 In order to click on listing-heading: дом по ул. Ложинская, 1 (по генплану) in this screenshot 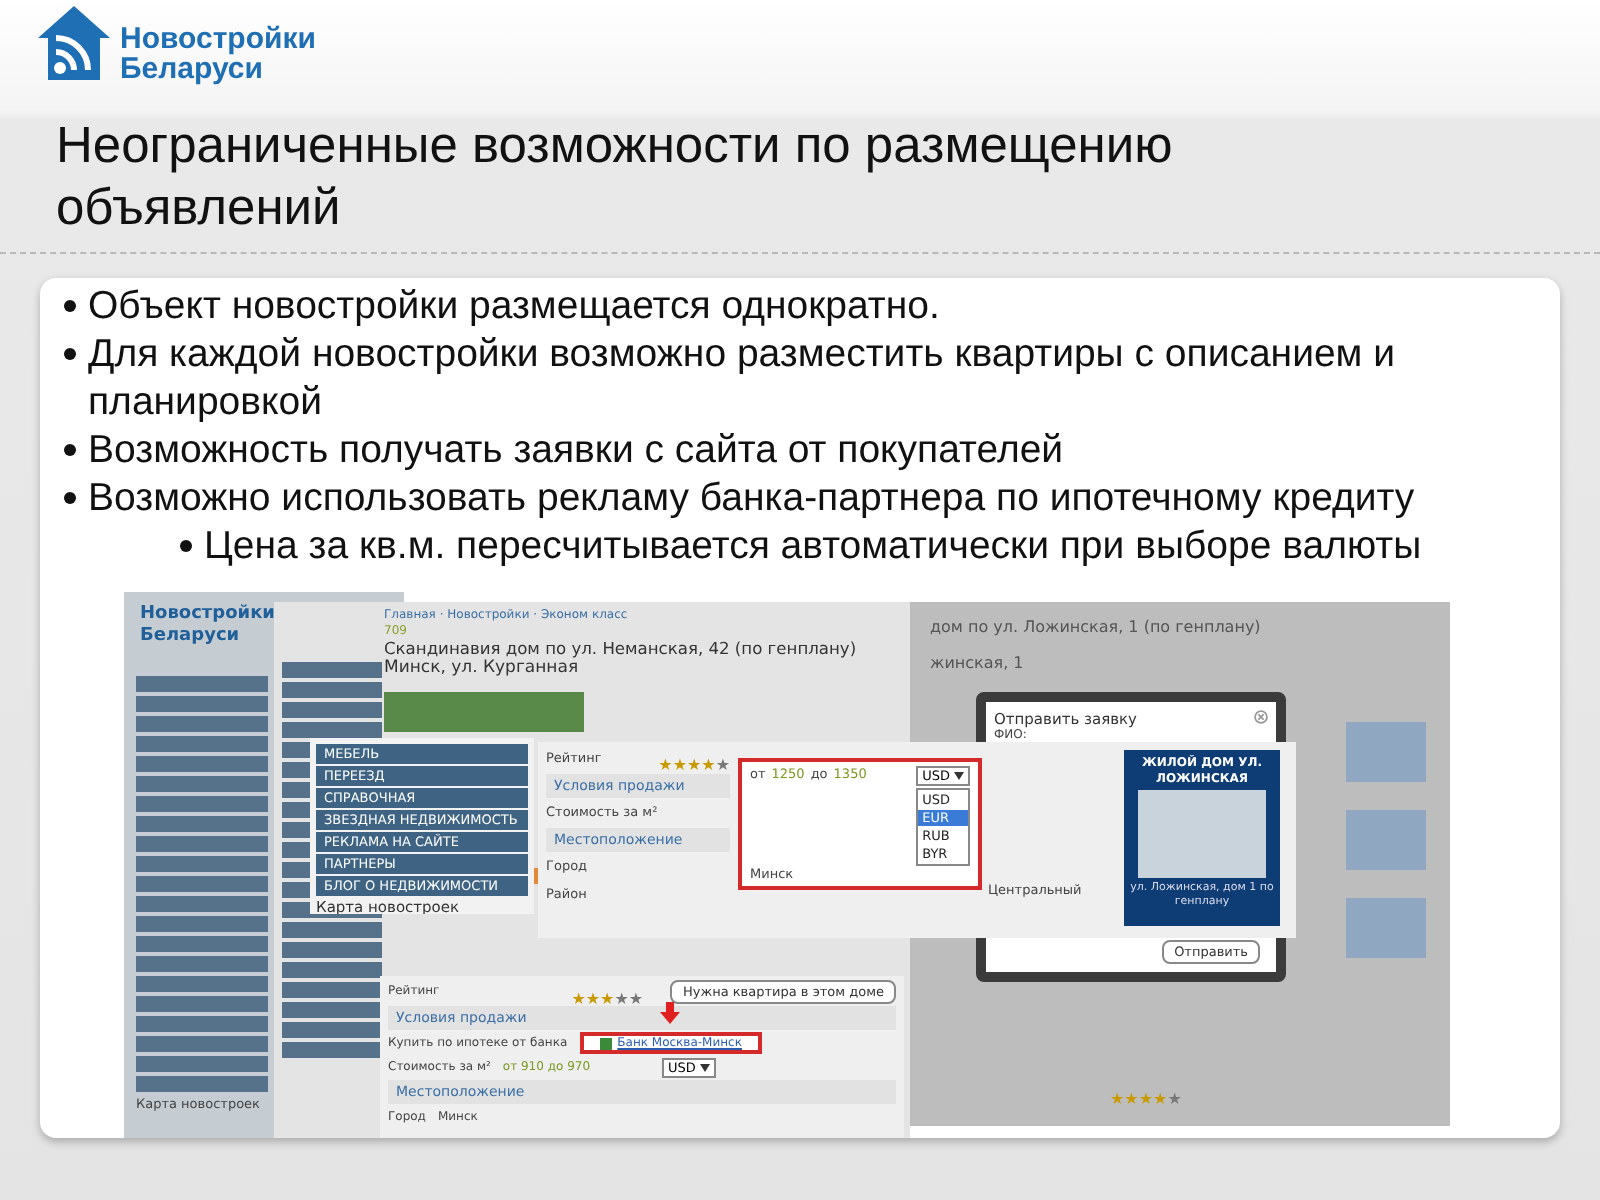, I will do `click(1095, 628)`.